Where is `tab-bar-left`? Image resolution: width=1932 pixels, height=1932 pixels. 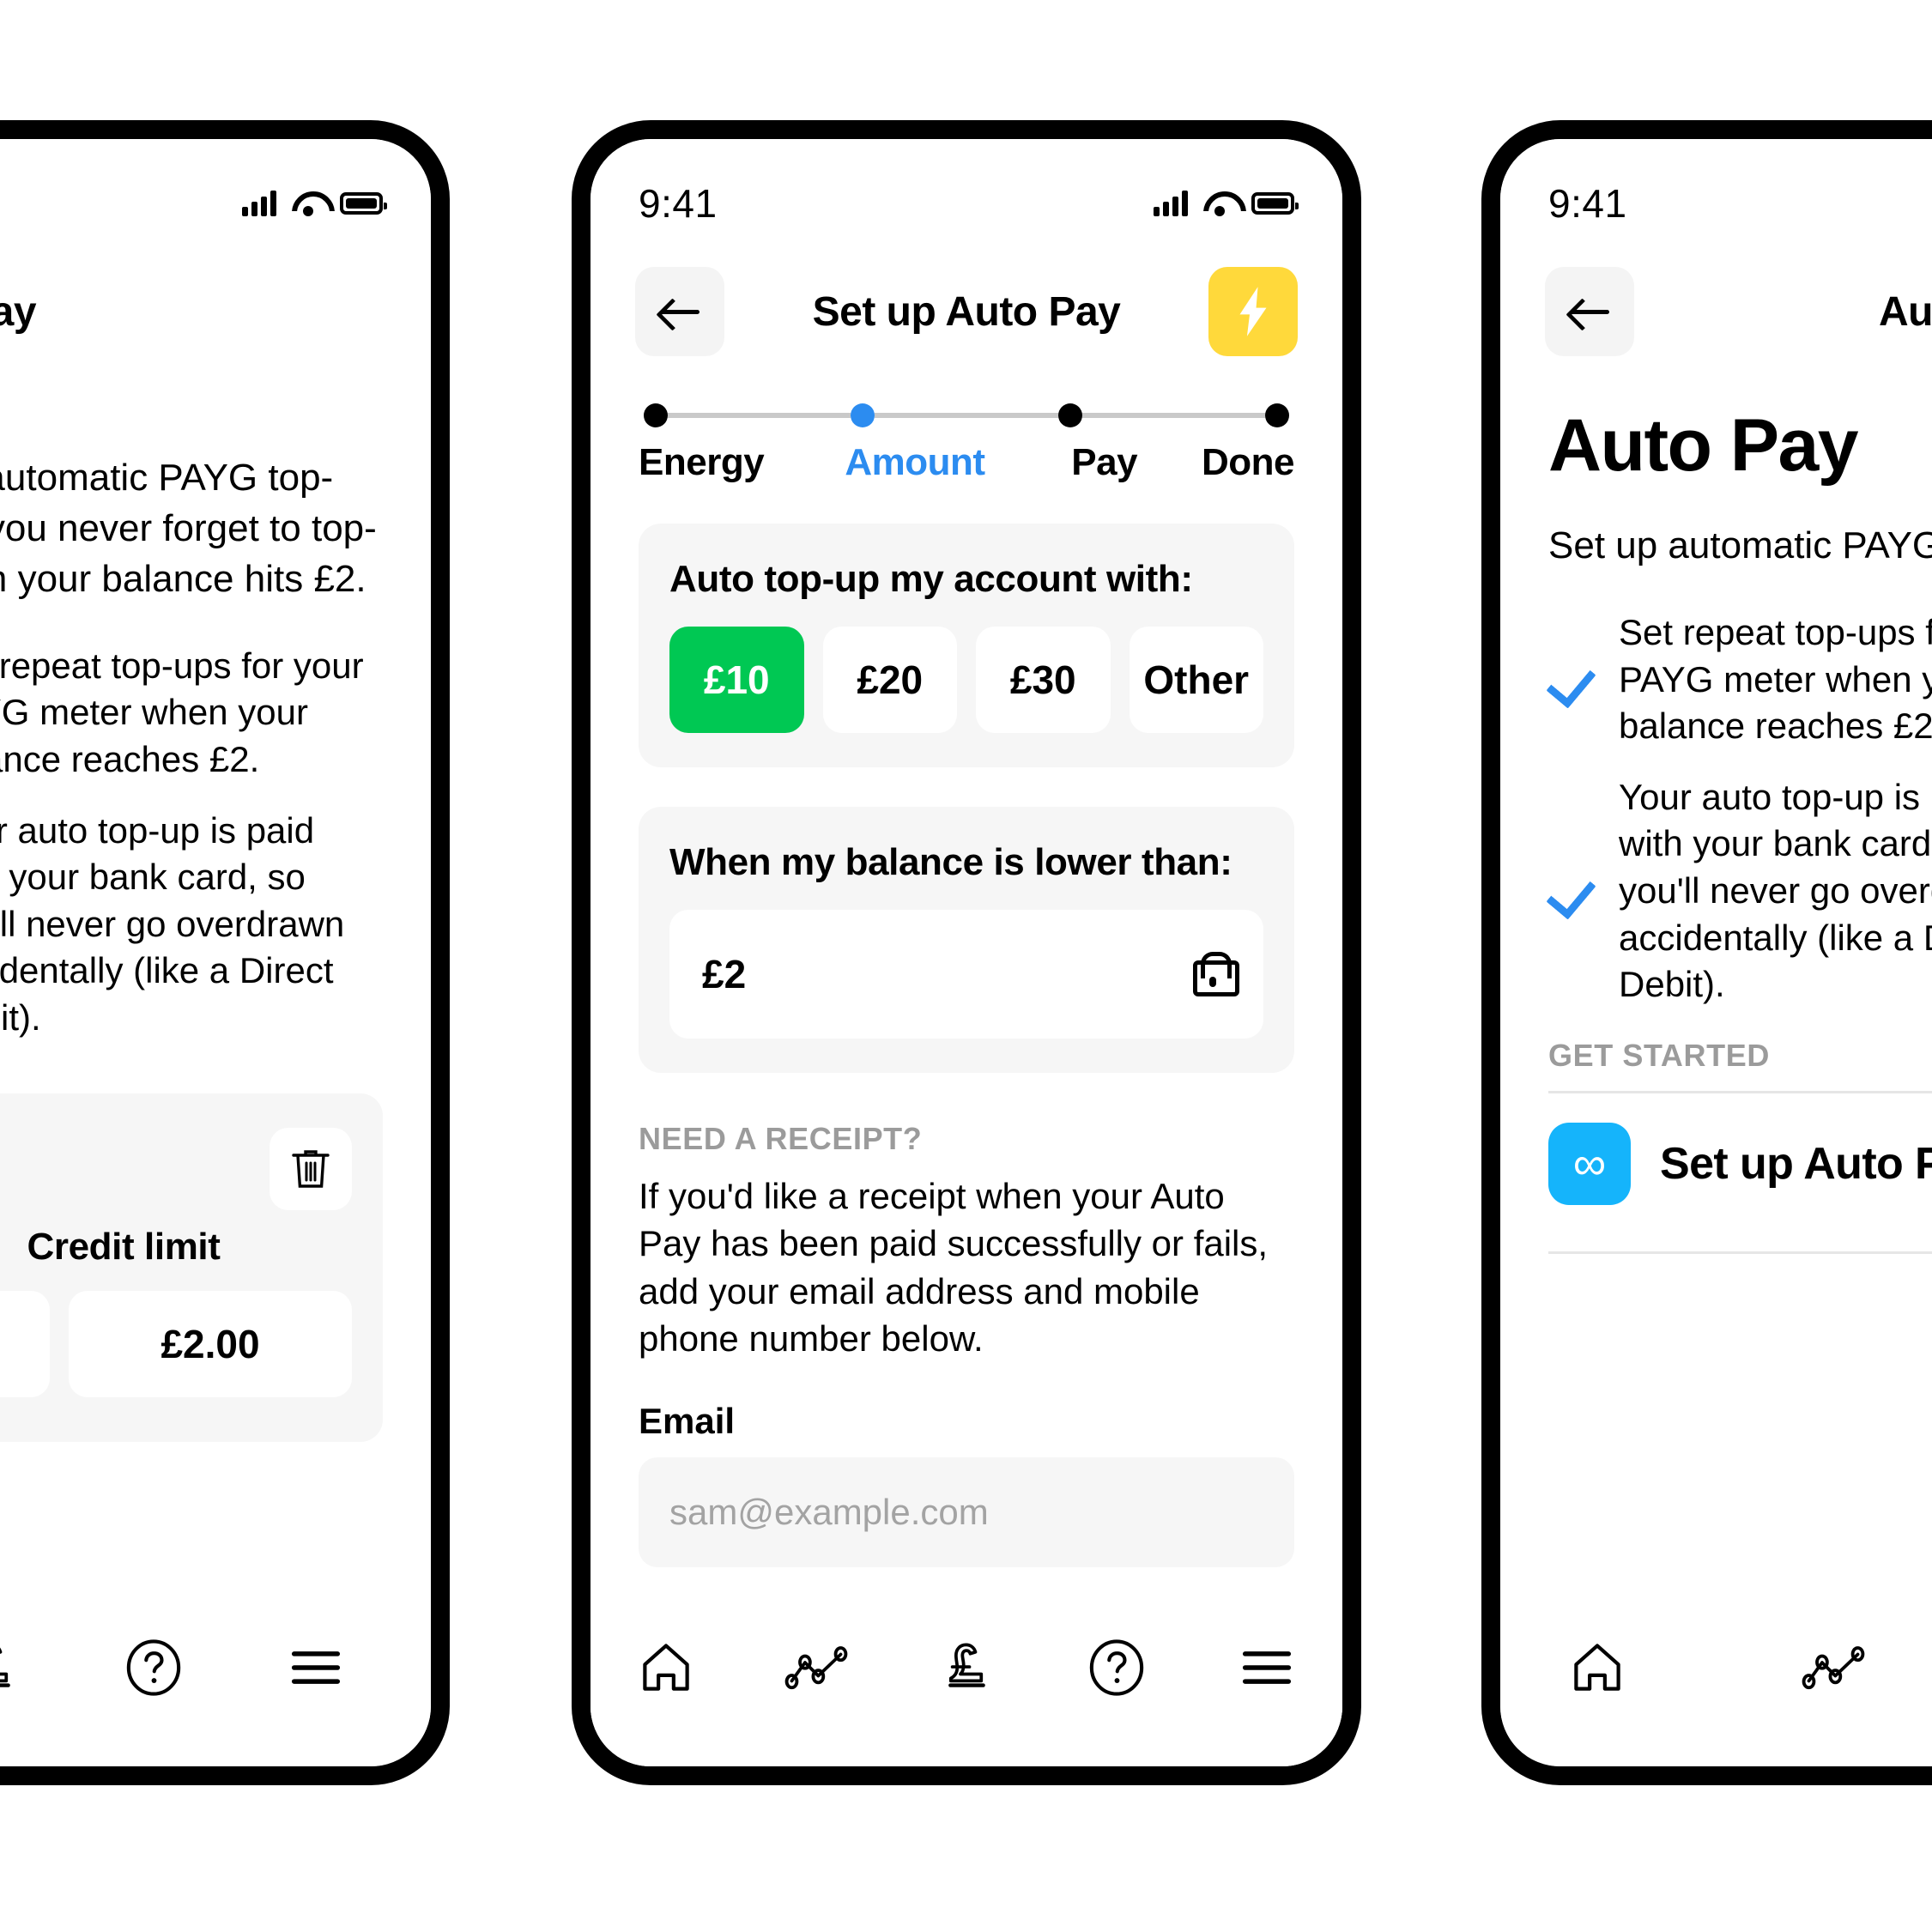 tab-bar-left is located at coordinates (215, 1672).